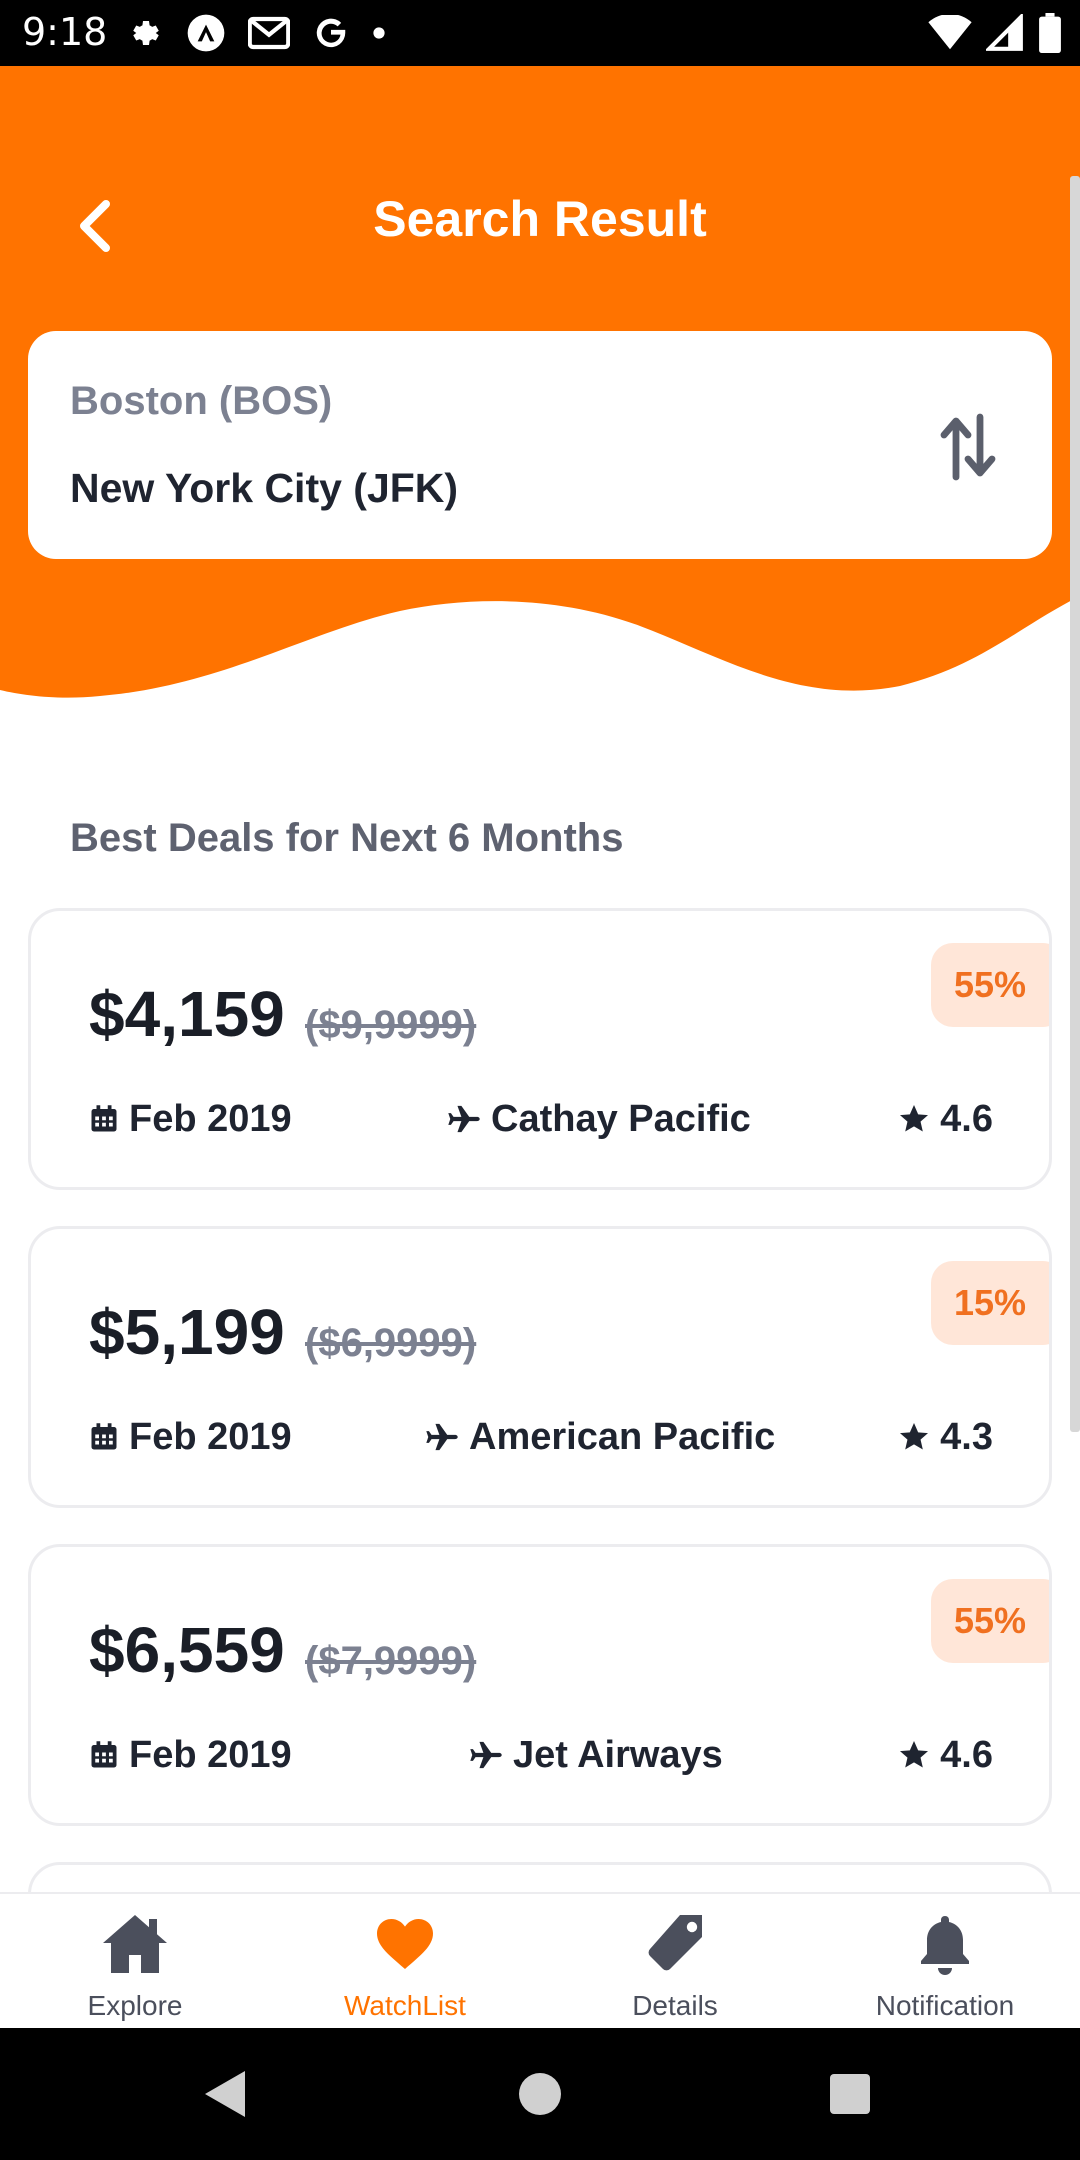  Describe the element at coordinates (135, 1944) in the screenshot. I see `home-icon` at that location.